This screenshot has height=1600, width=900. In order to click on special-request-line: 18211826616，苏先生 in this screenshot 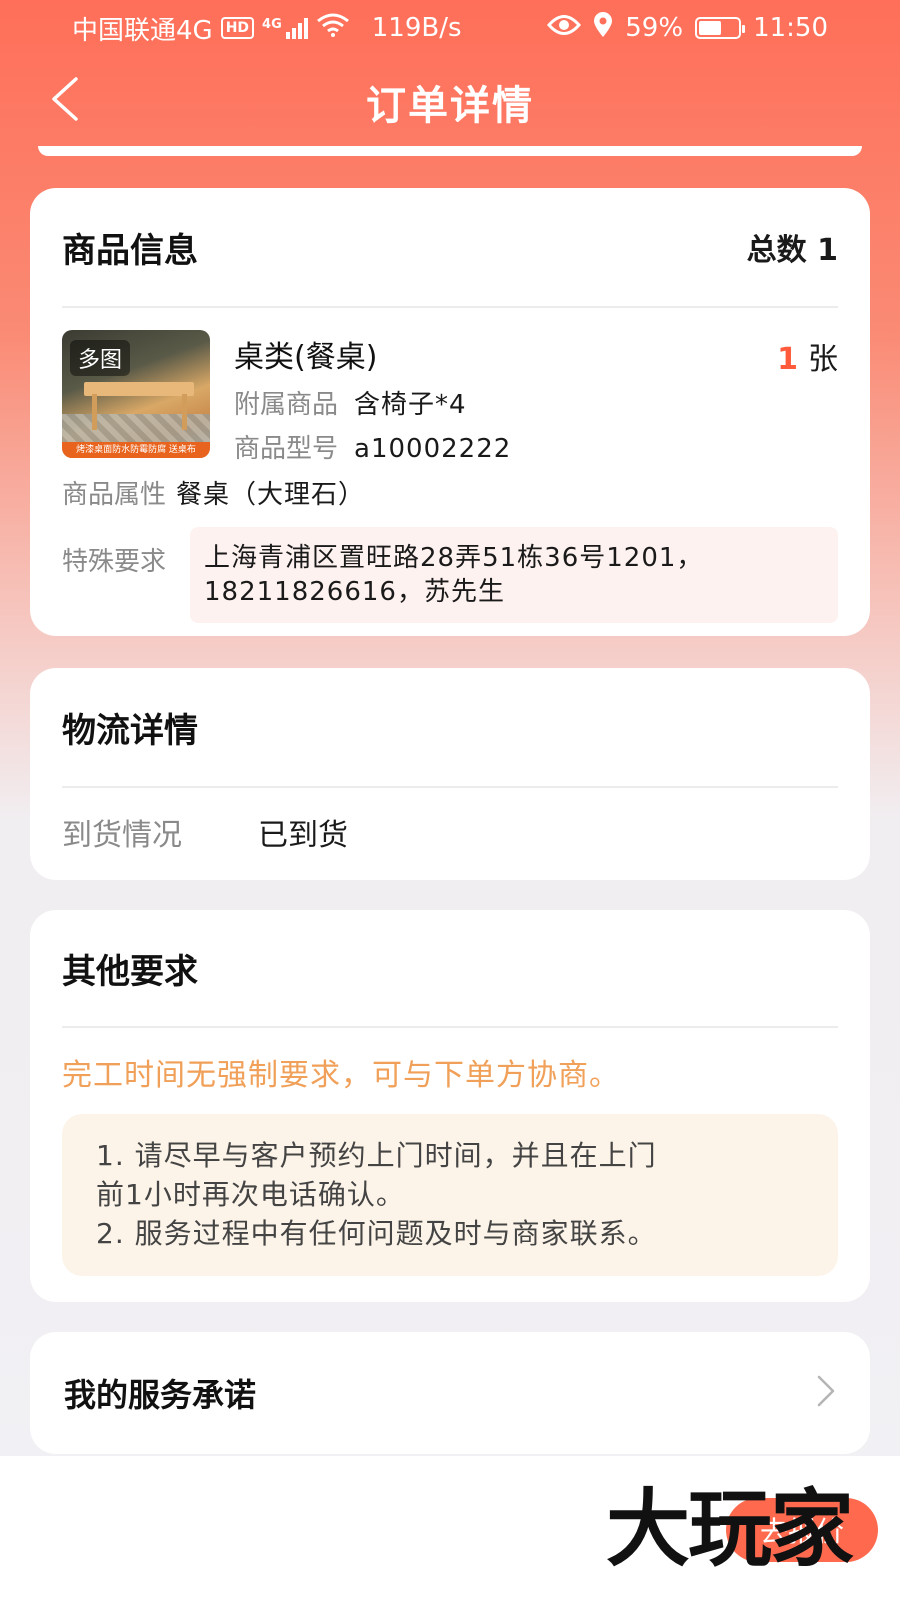, I will do `click(354, 592)`.